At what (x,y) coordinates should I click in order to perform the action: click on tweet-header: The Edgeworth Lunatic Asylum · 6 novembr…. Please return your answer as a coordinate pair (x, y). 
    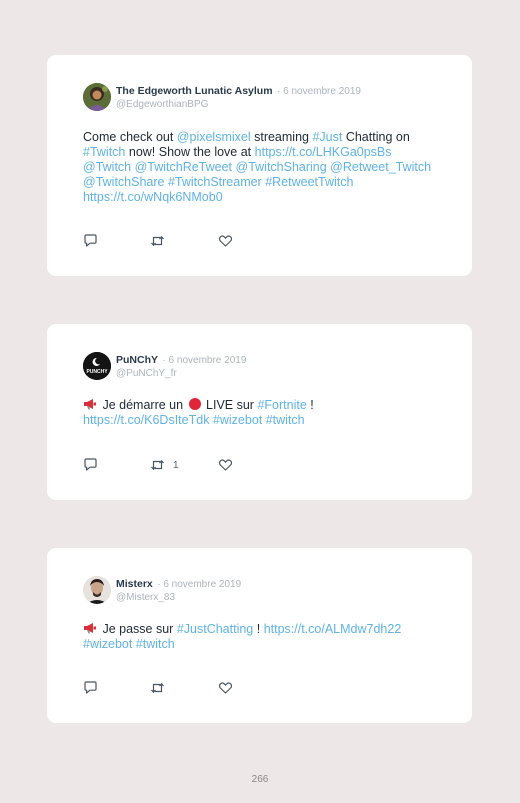
    Looking at the image, I should click on (222, 97).